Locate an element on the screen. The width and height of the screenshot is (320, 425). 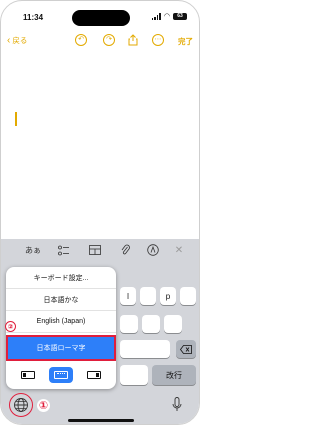
language-popup-menu: キーボード設定... 日本語かな English (Japan) 日本語ローマ字 is located at coordinates (61, 328).